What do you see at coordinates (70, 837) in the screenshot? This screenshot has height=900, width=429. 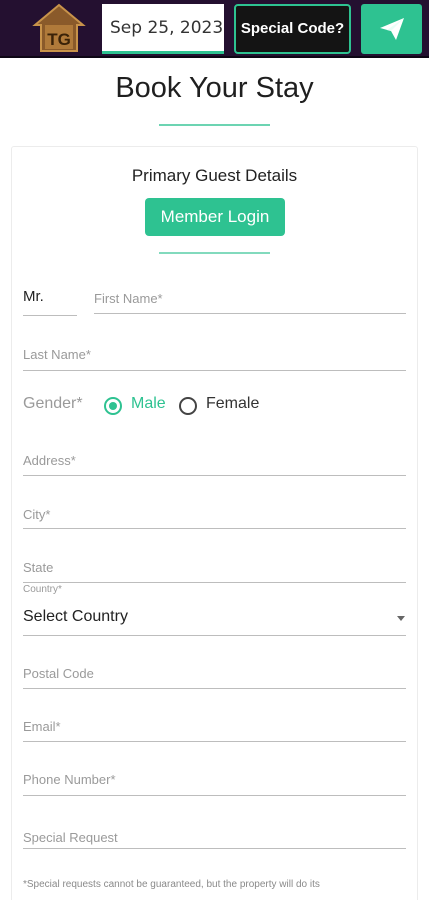 I see `special-request-field: Special Request` at bounding box center [70, 837].